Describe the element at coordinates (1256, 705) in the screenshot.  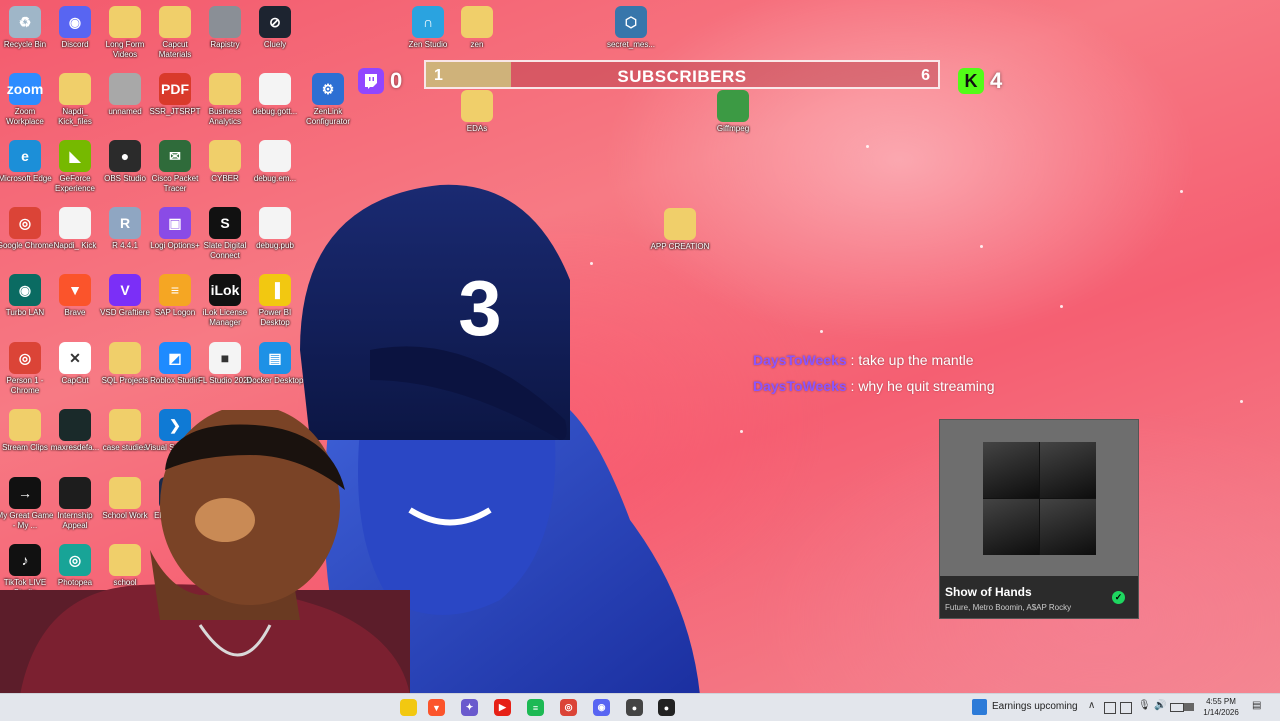
I see `notification-center-icon: ▤` at that location.